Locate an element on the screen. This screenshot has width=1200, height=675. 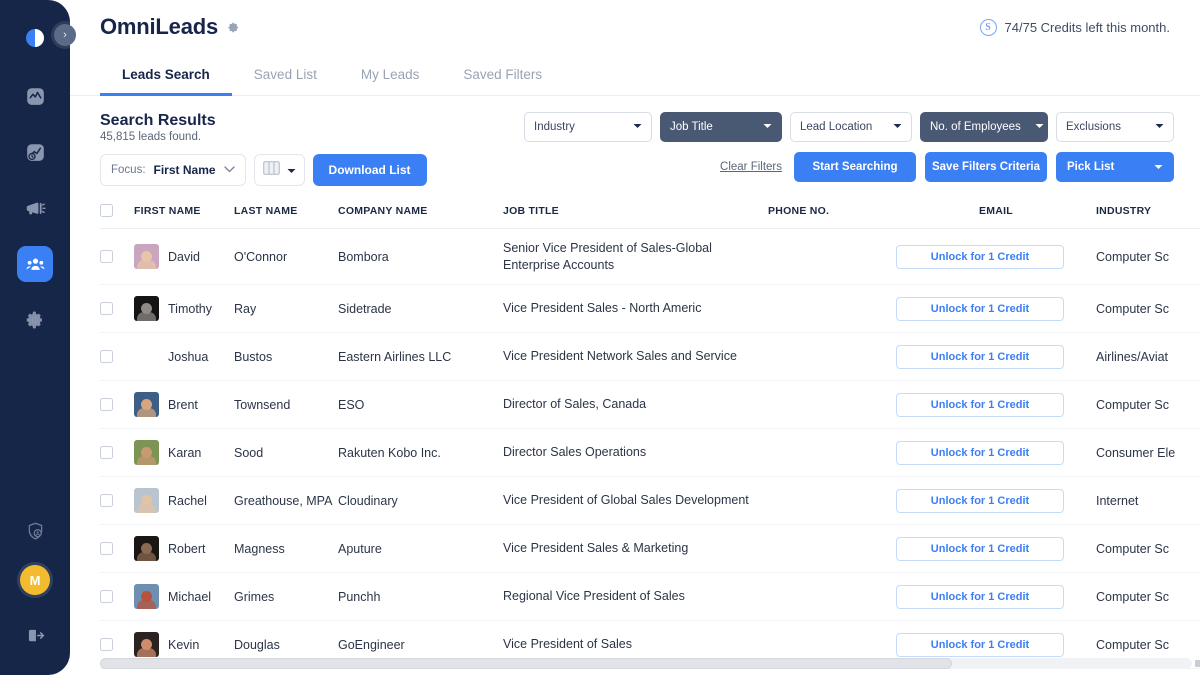
cell-last-name: Sood is located at coordinates (286, 452).